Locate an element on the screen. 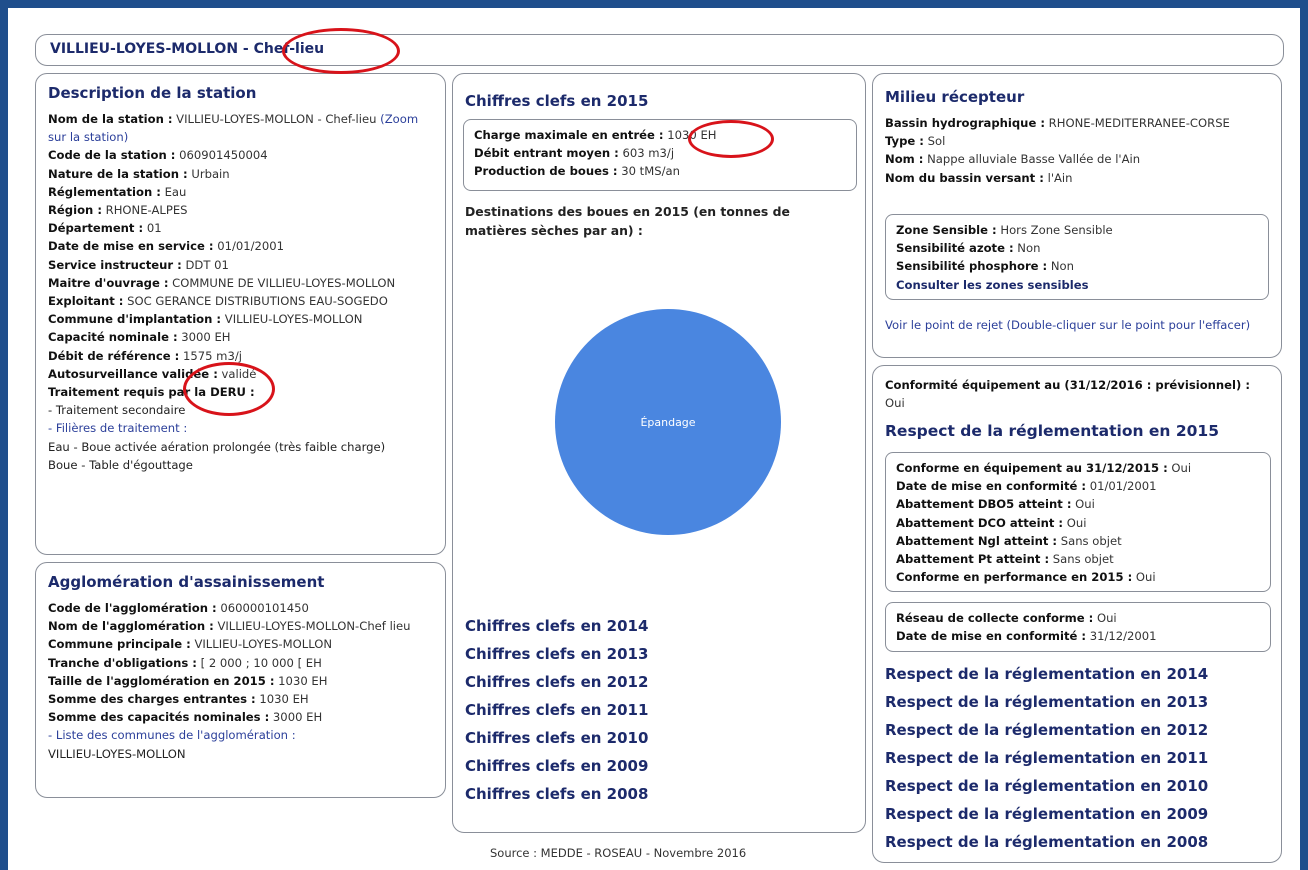 This screenshot has height=870, width=1308. zone-label: Sensibilité phosphore : is located at coordinates (972, 266).